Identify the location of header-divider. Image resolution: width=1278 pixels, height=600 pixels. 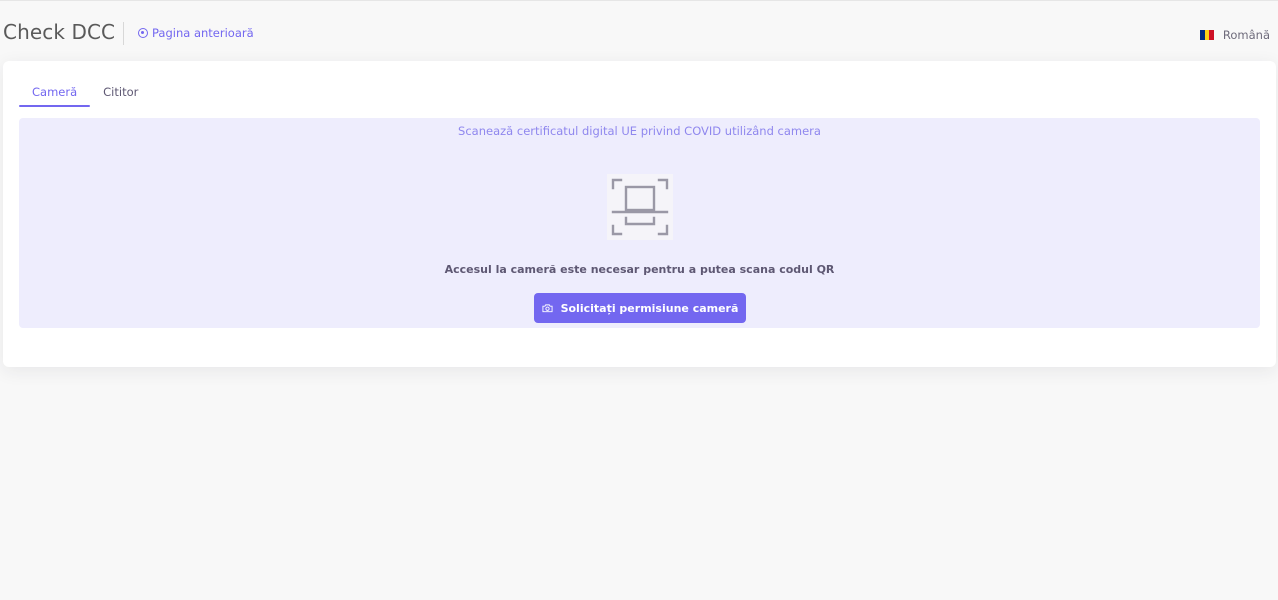
(123, 33).